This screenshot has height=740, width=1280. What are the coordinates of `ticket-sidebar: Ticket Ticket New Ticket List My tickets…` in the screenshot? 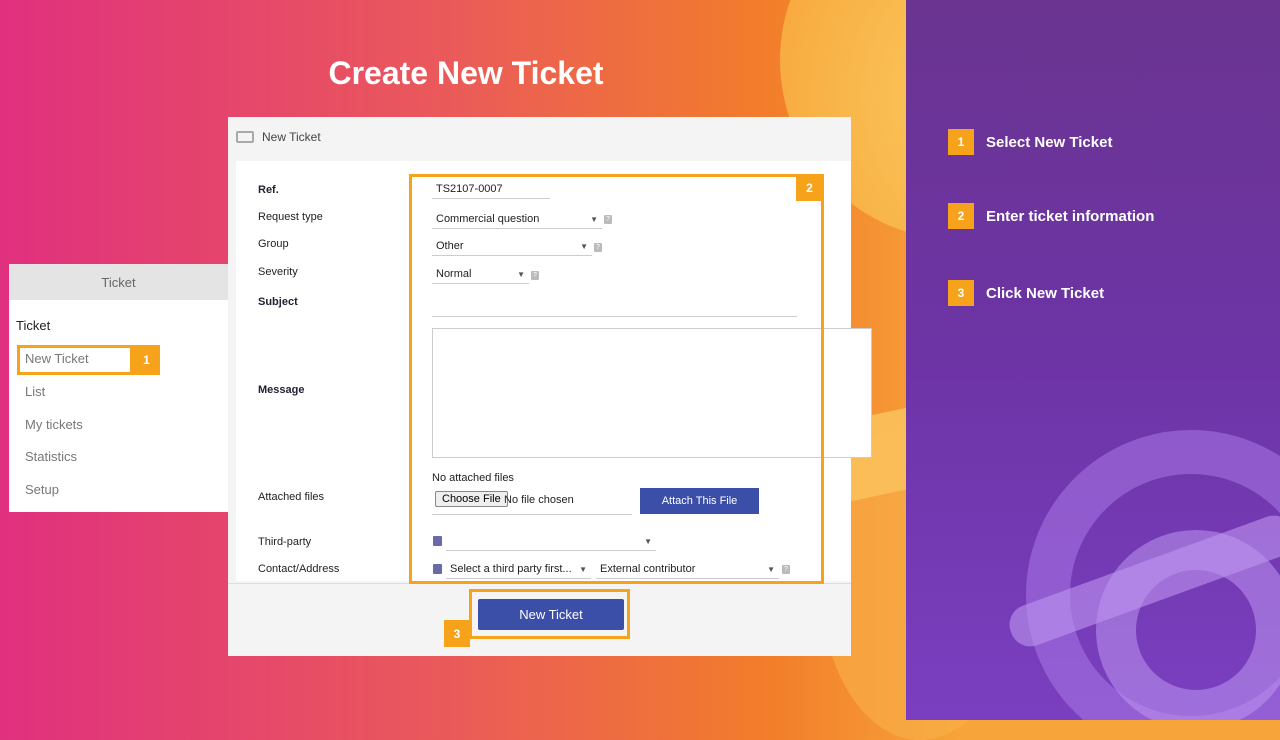 It's located at (118, 388).